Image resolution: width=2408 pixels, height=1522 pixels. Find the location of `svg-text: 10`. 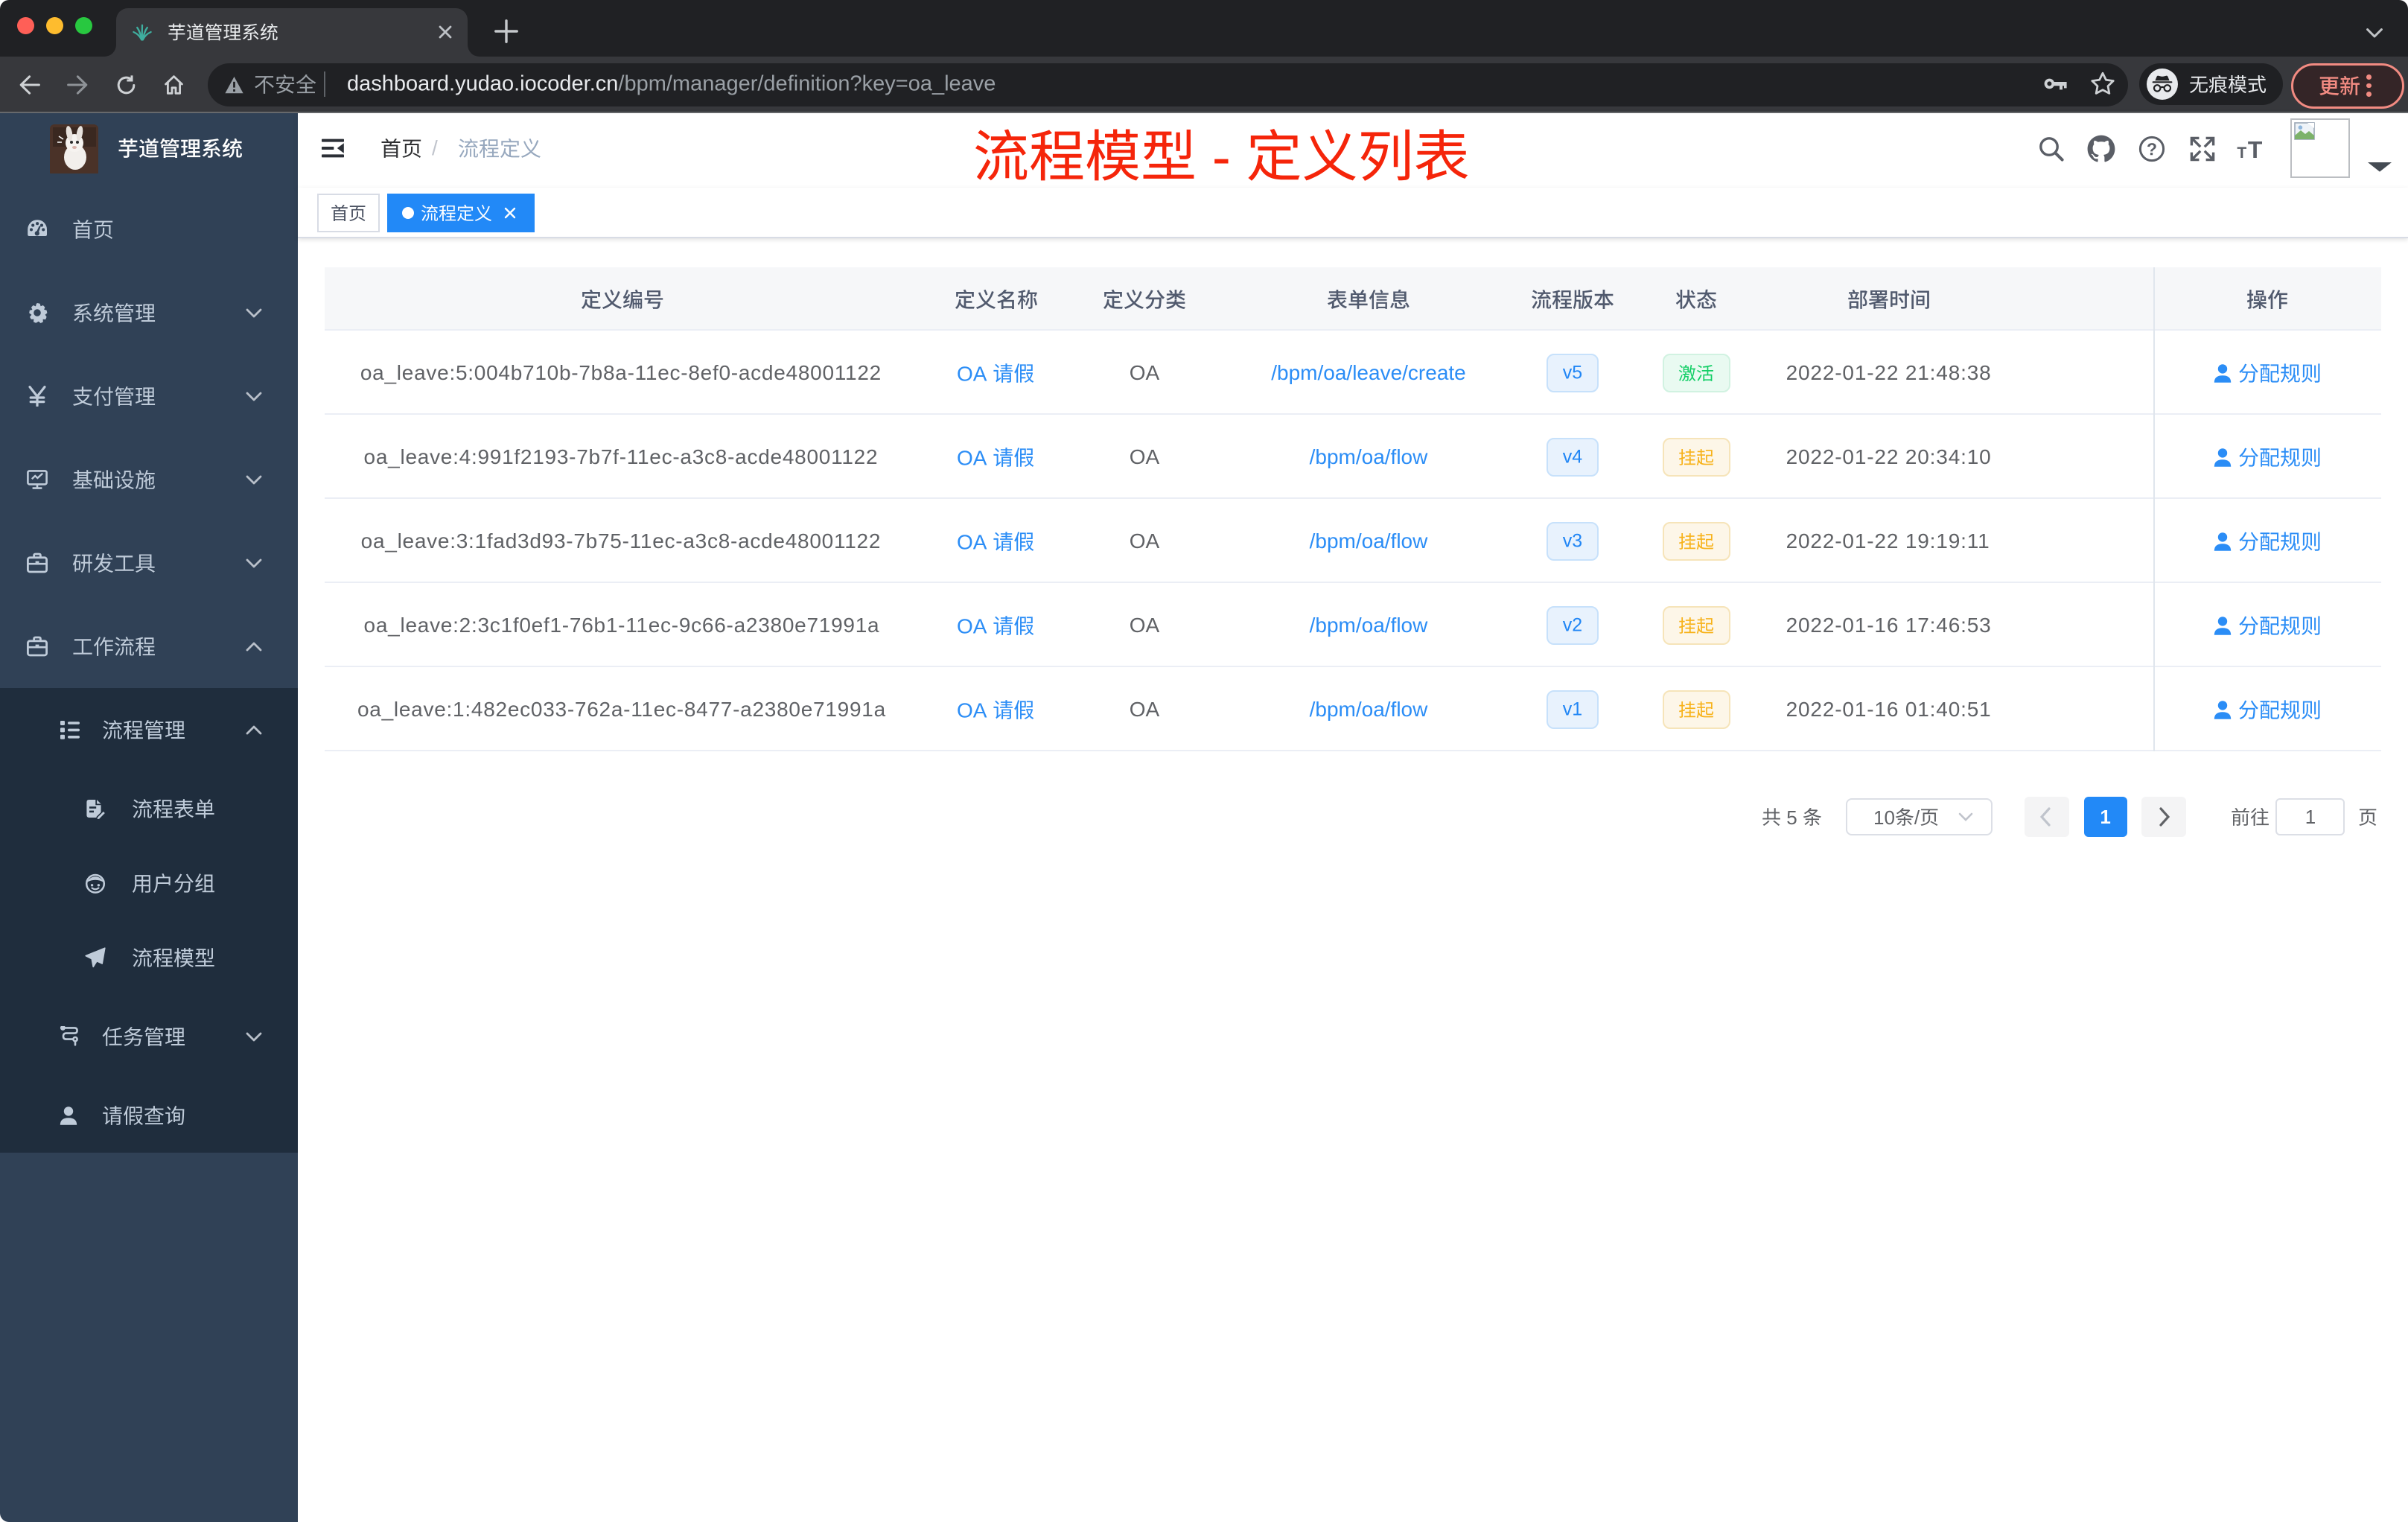

svg-text: 10 is located at coordinates (1884, 817).